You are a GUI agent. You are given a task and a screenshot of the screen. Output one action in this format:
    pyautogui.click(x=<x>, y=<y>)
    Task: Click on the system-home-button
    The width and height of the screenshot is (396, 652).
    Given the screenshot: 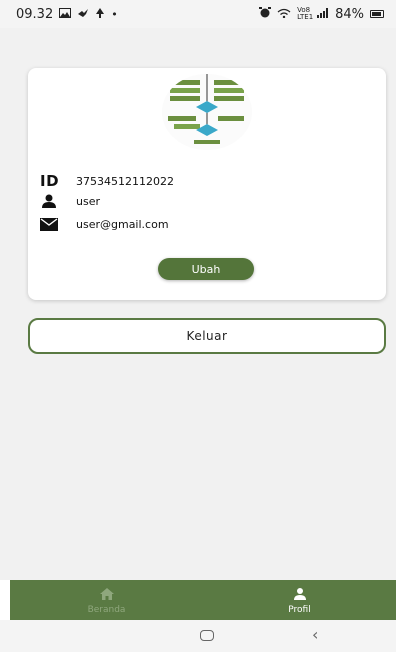 What is the action you would take?
    pyautogui.click(x=207, y=635)
    